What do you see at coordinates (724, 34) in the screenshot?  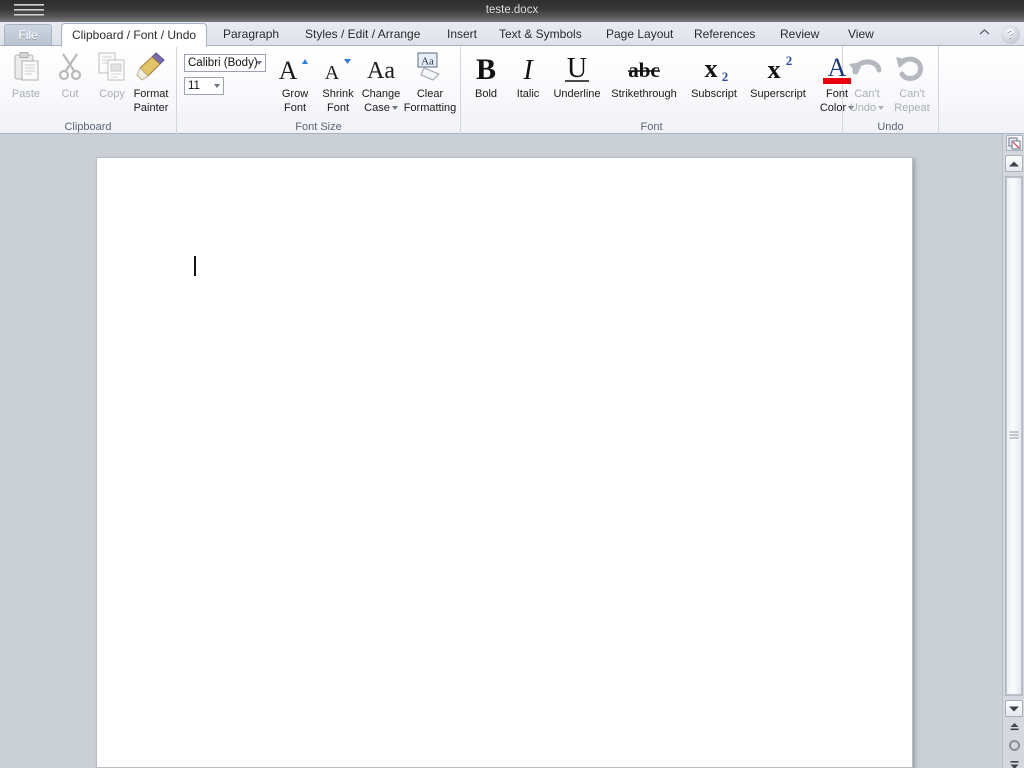 I see `tab-references: References` at bounding box center [724, 34].